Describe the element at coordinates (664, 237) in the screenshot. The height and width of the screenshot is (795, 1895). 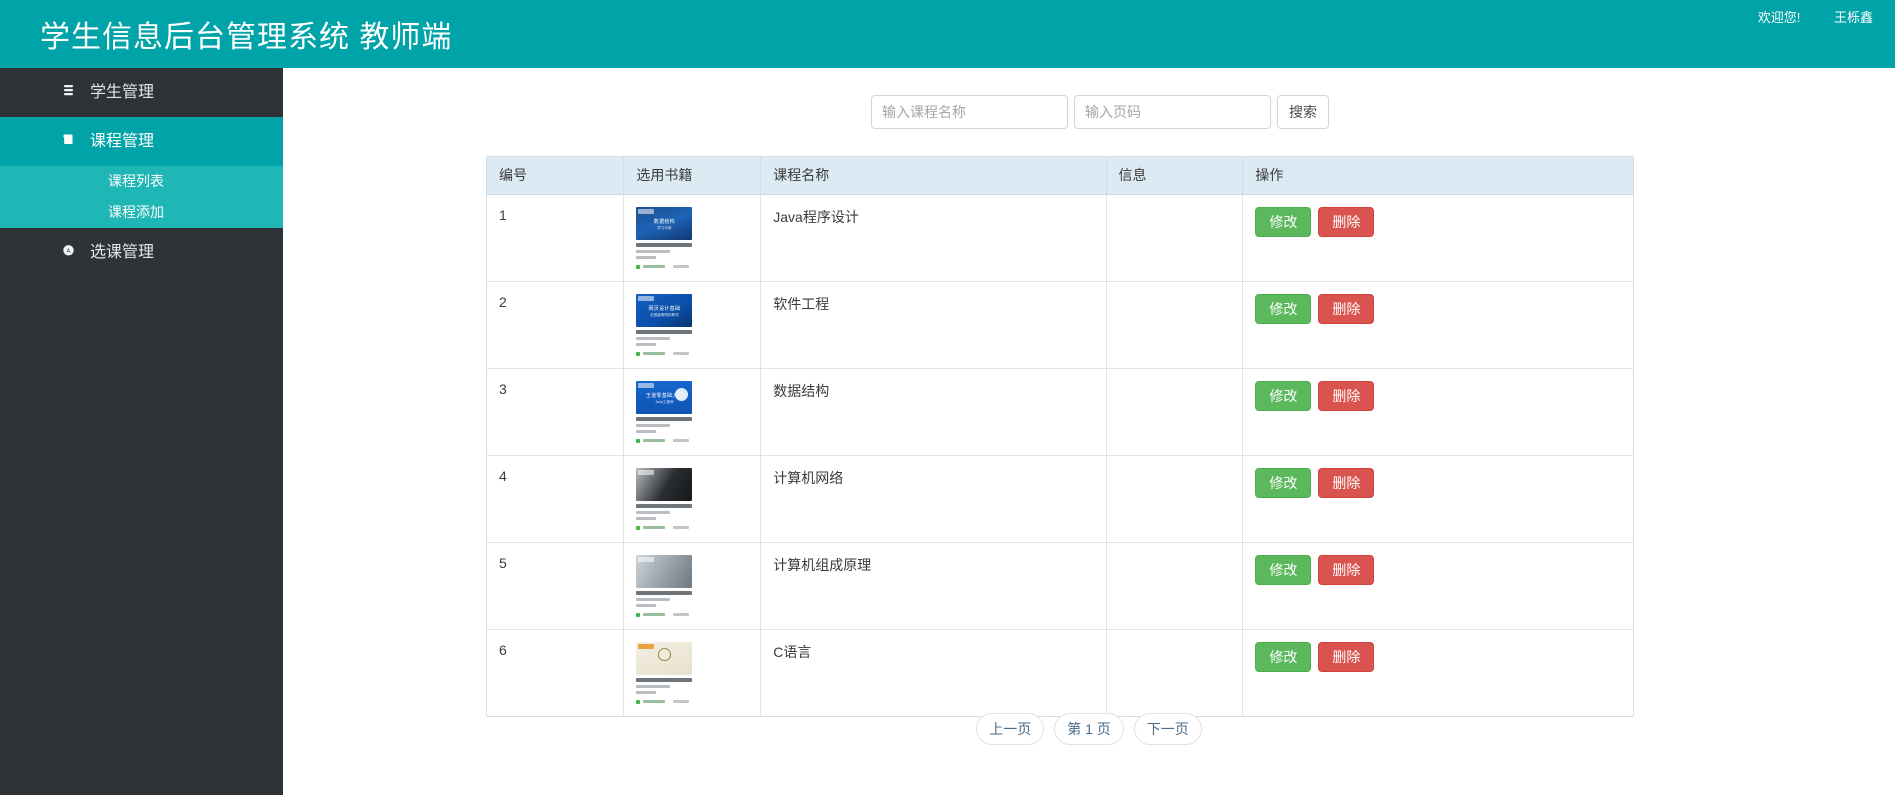
I see `book-card: 数据结构 学习手册` at that location.